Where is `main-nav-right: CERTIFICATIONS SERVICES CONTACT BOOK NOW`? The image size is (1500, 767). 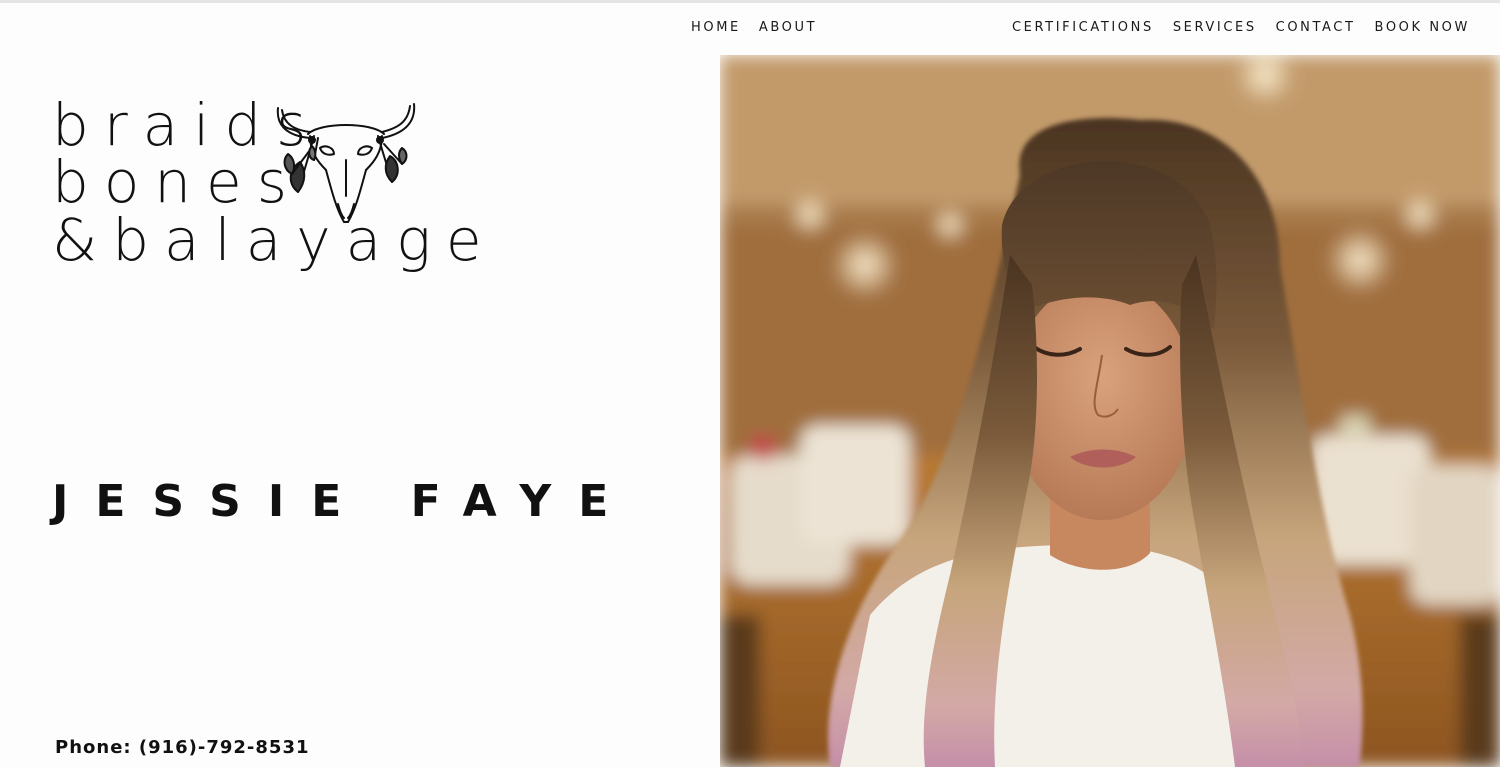
main-nav-right: CERTIFICATIONS SERVICES CONTACT BOOK NOW is located at coordinates (1241, 28).